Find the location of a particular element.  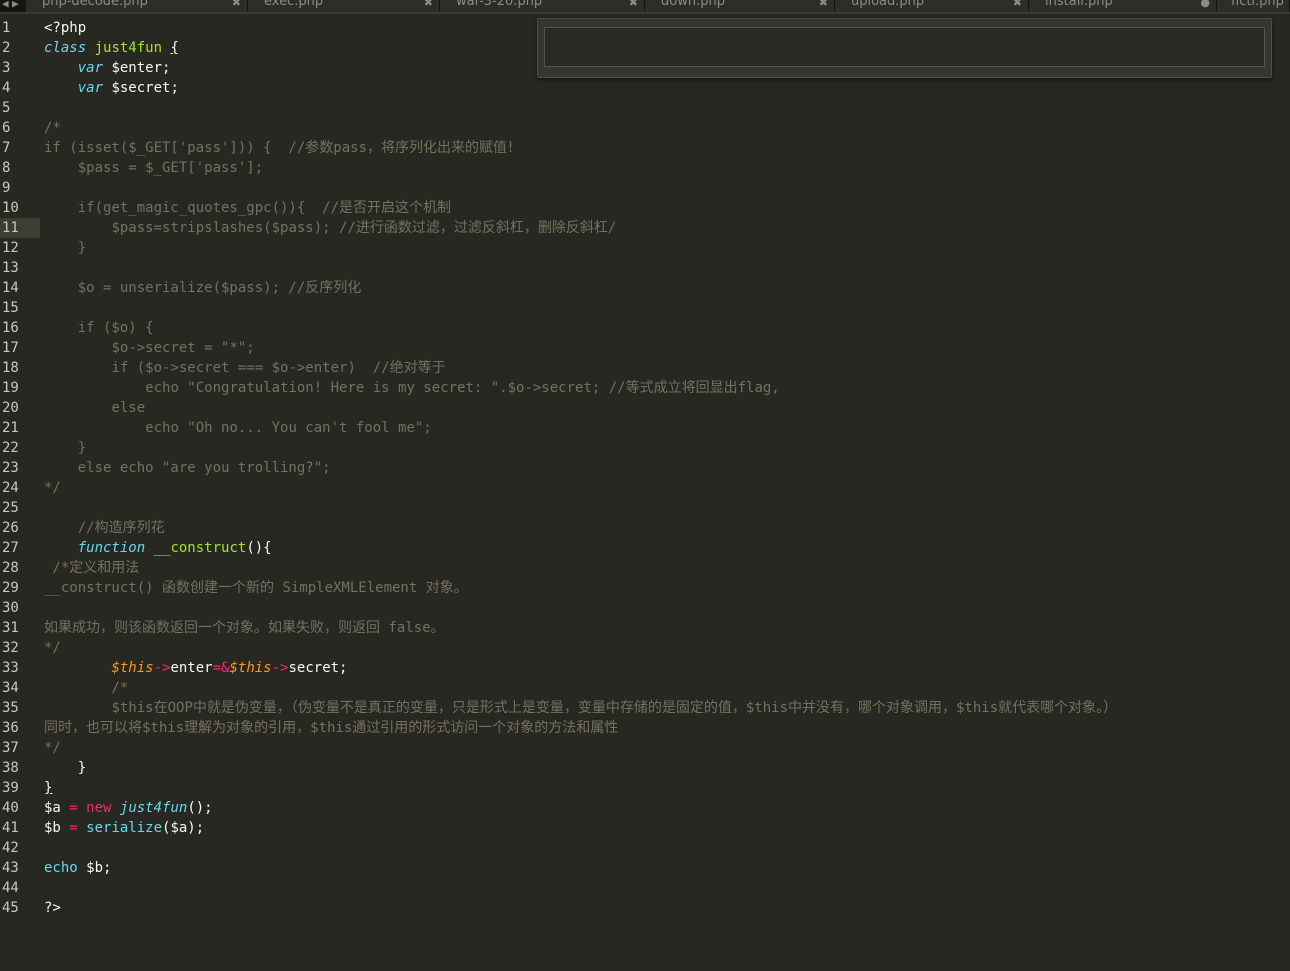

line-number: 37 is located at coordinates (10, 748).